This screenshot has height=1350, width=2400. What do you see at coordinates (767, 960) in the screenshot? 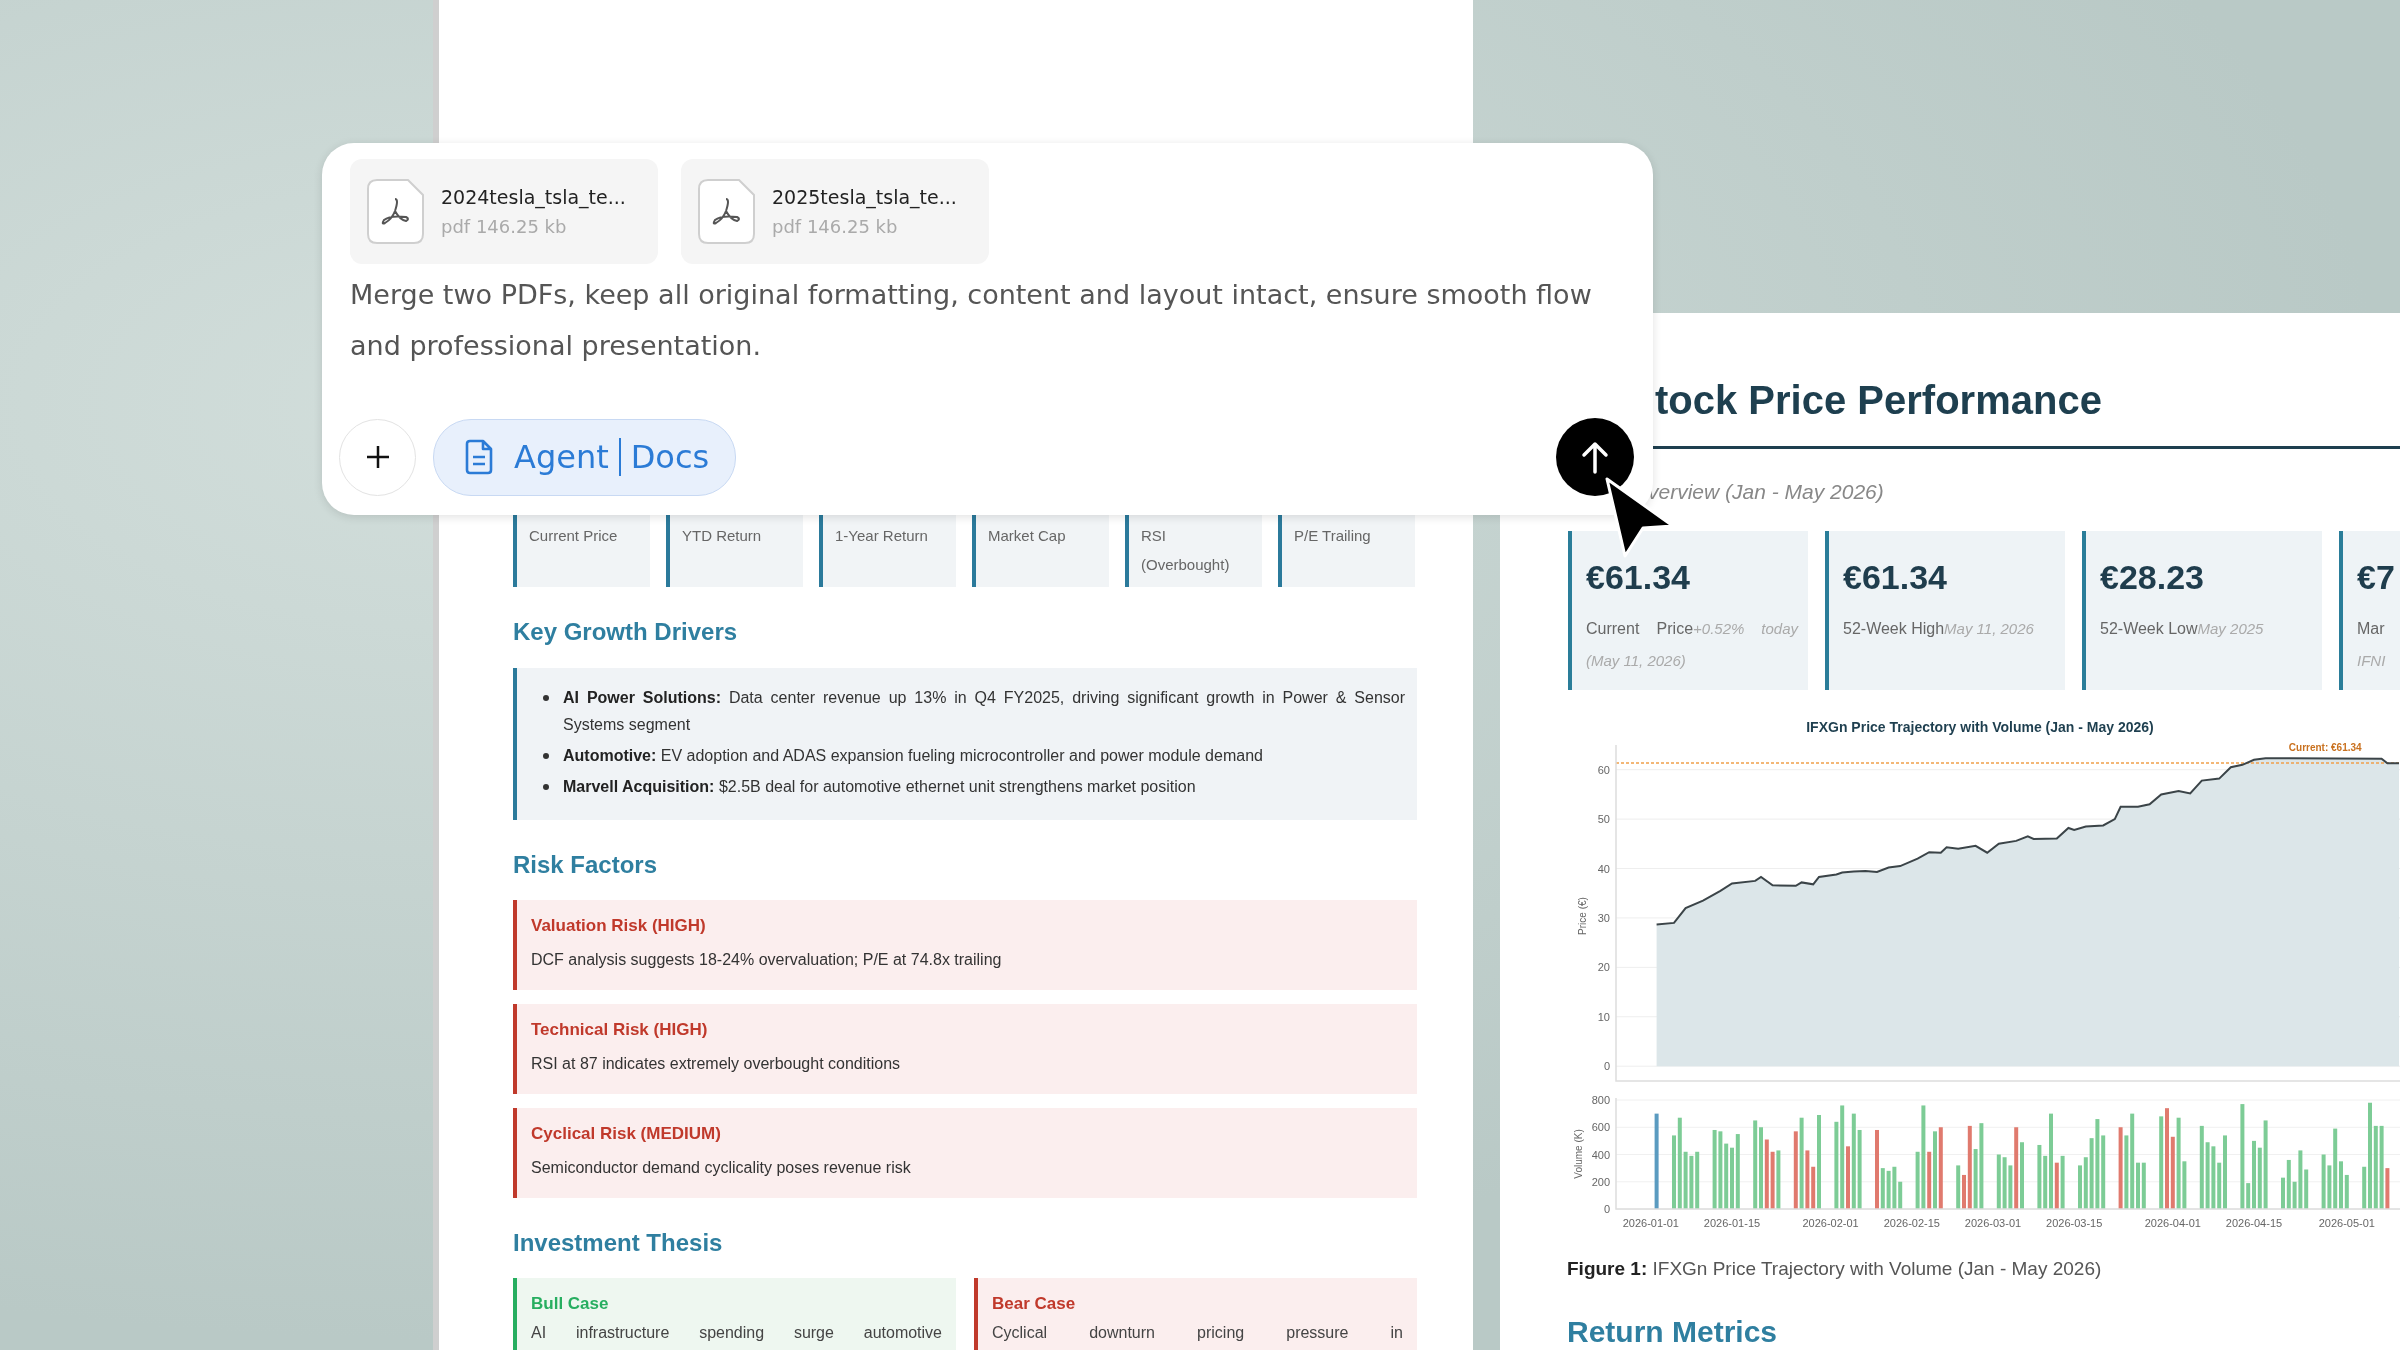
I see `risk-text: DCF analysis suggests 18-24% overvaluation; P/E at 74.8x trailing` at bounding box center [767, 960].